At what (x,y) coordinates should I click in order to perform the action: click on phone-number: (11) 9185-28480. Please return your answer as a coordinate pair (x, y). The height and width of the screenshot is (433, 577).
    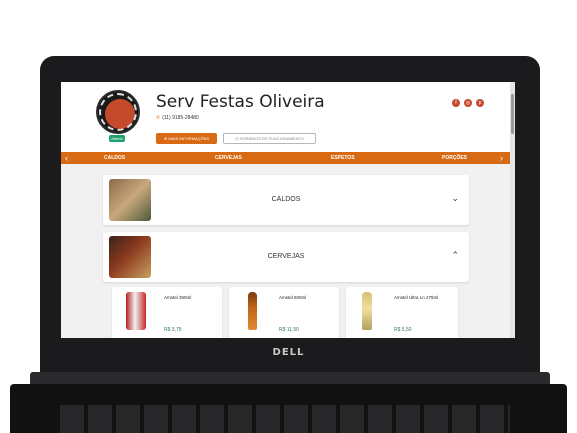
    Looking at the image, I should click on (180, 118).